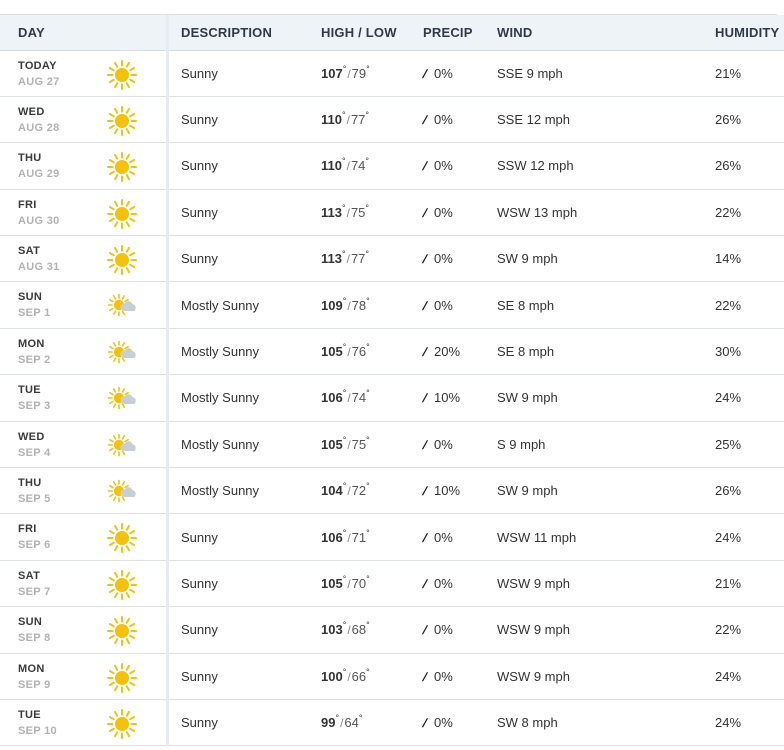  Describe the element at coordinates (31, 343) in the screenshot. I see `day-of-week: MON` at that location.